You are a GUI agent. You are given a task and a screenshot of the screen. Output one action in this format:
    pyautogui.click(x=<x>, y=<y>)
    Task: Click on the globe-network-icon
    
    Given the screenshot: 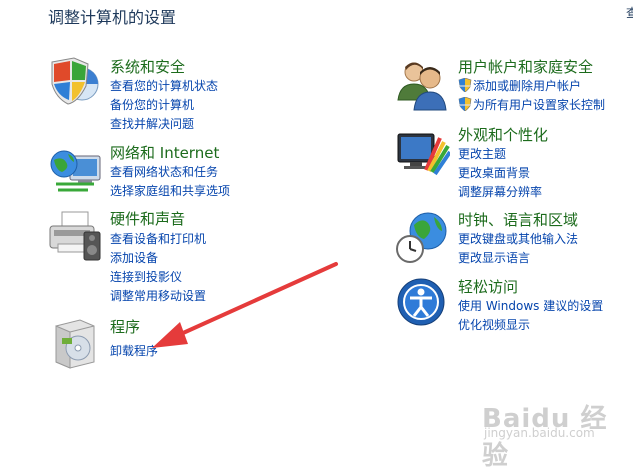 What is the action you would take?
    pyautogui.click(x=75, y=173)
    